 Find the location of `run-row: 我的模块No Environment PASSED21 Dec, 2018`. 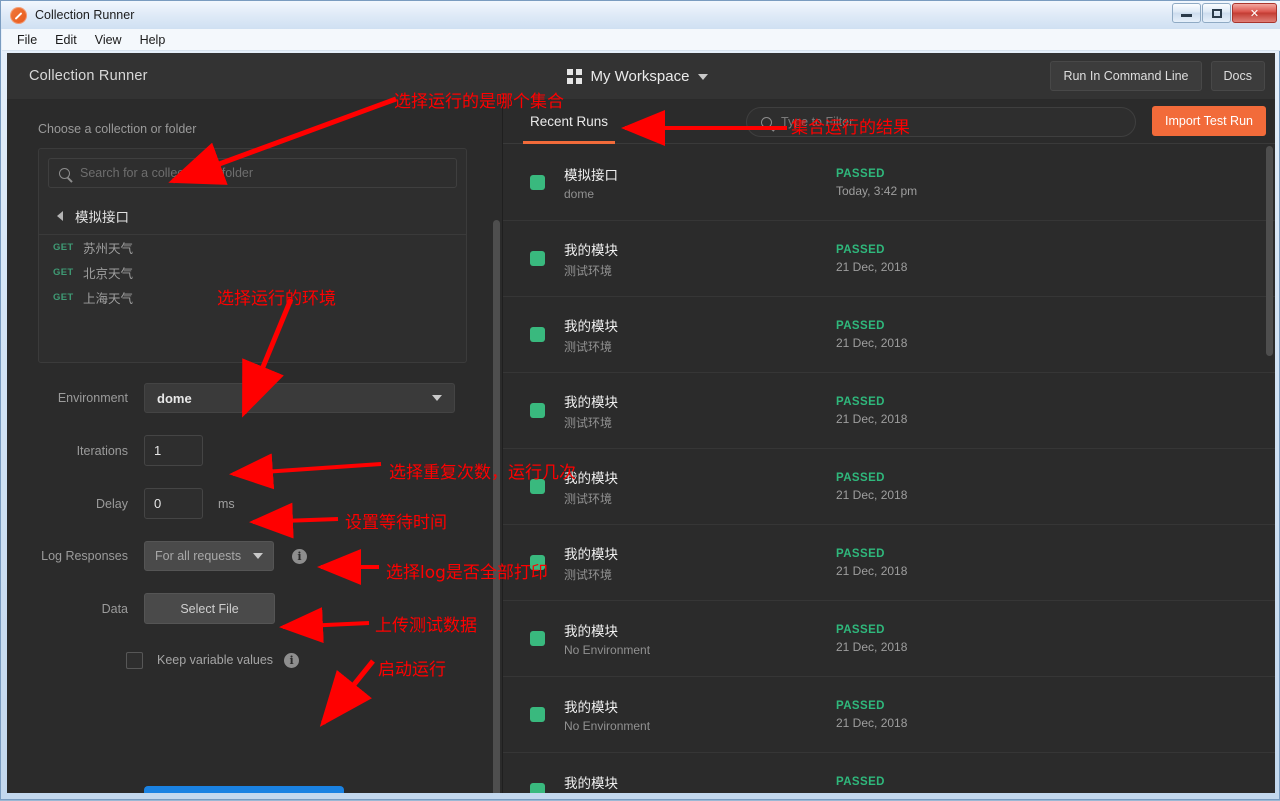

run-row: 我的模块No Environment PASSED21 Dec, 2018 is located at coordinates (889, 773).